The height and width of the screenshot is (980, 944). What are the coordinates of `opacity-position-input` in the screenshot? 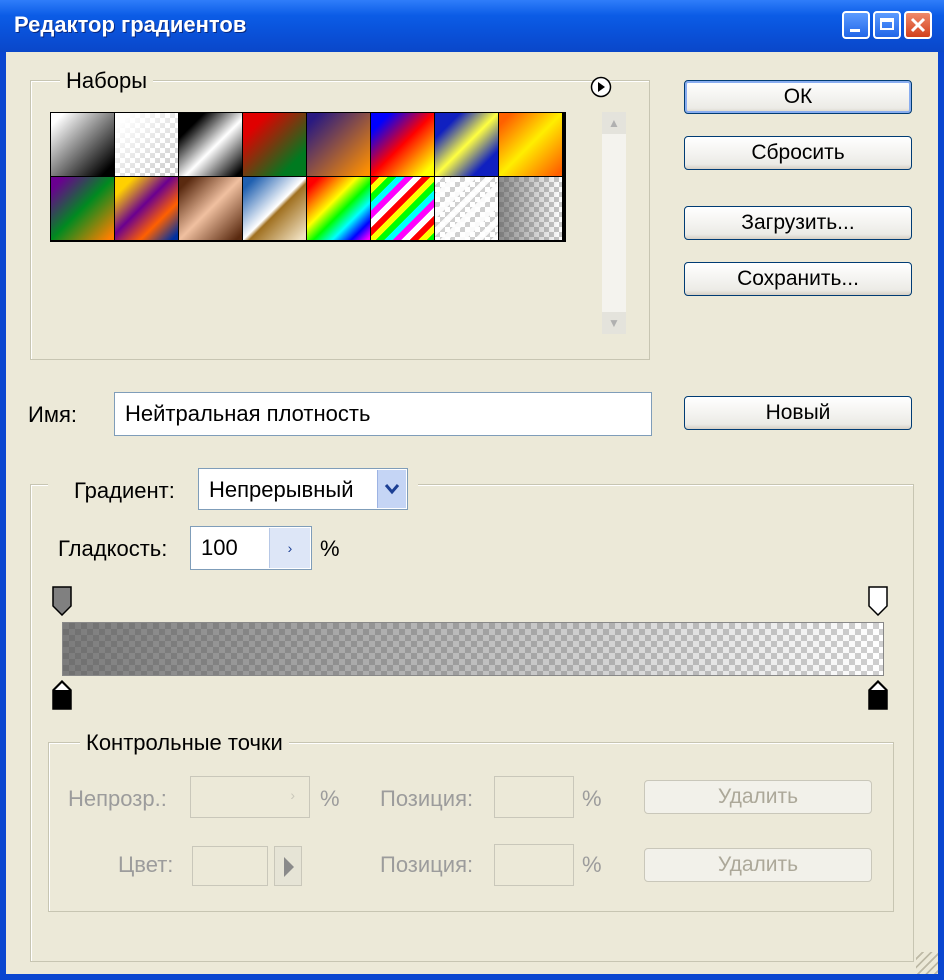 It's located at (534, 797).